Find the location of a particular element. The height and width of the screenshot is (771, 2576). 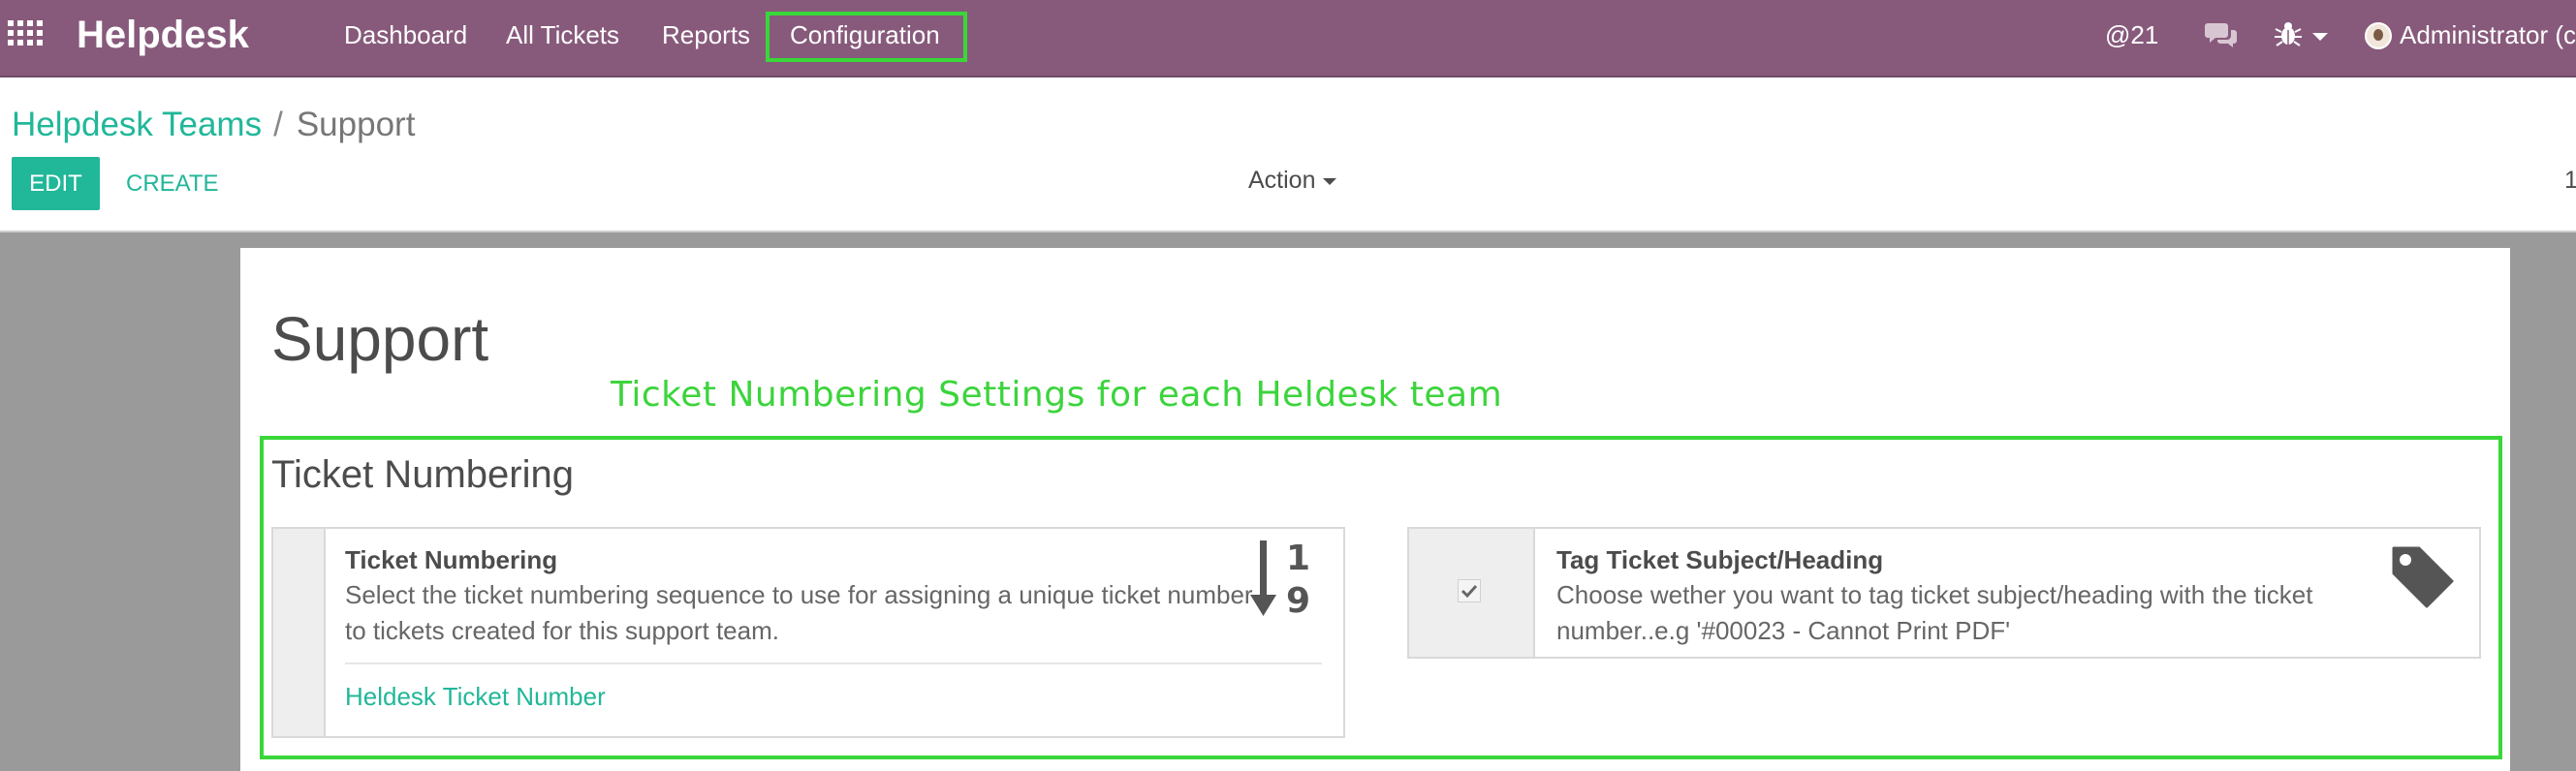

chevron-down-icon is located at coordinates (1330, 181).